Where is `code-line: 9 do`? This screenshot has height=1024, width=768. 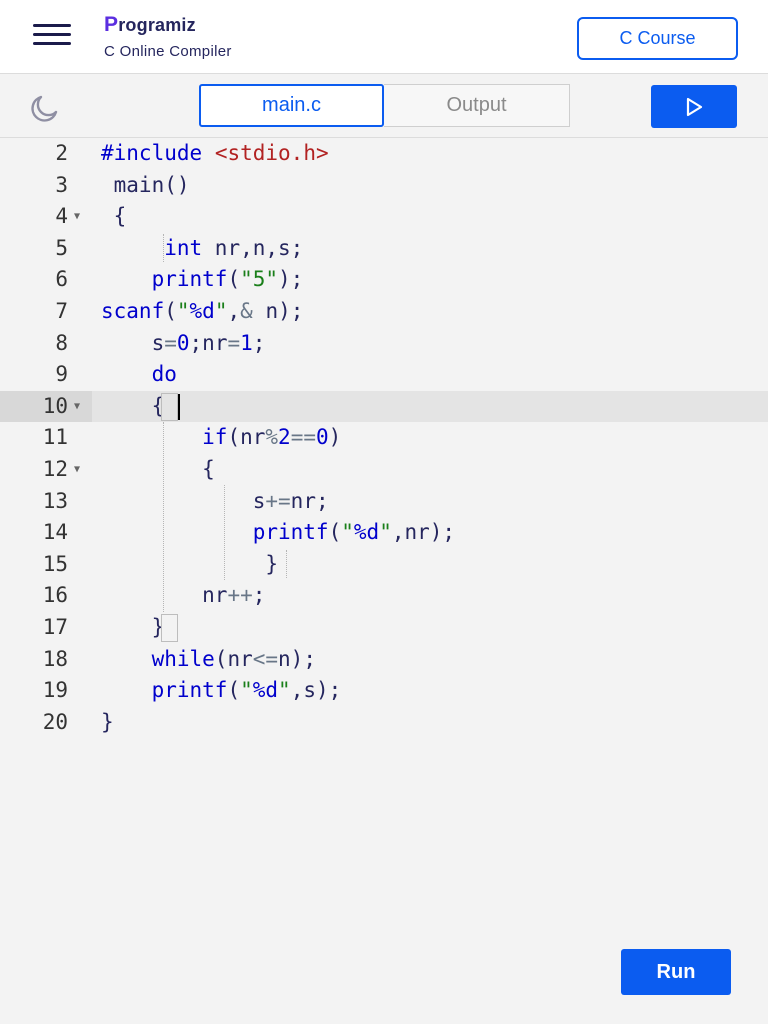 code-line: 9 do is located at coordinates (384, 375).